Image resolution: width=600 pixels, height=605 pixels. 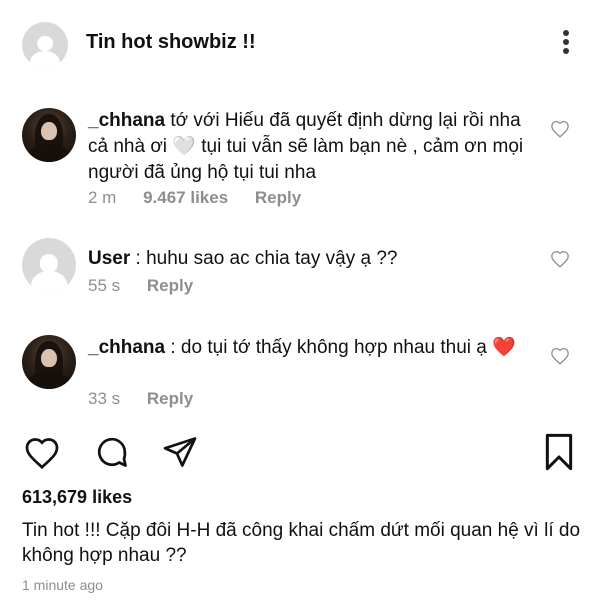 What do you see at coordinates (266, 258) in the screenshot?
I see `comment-body: : huhu sao ac chia tay vậy ạ ??` at bounding box center [266, 258].